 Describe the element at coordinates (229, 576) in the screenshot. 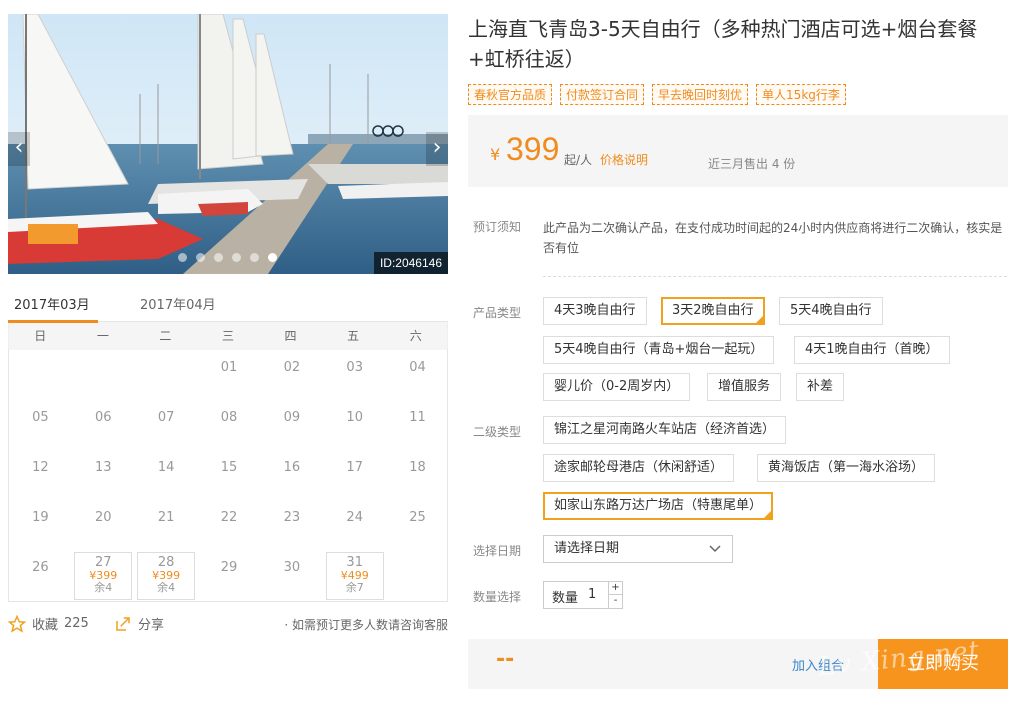

I see `calendar-day: 29` at that location.